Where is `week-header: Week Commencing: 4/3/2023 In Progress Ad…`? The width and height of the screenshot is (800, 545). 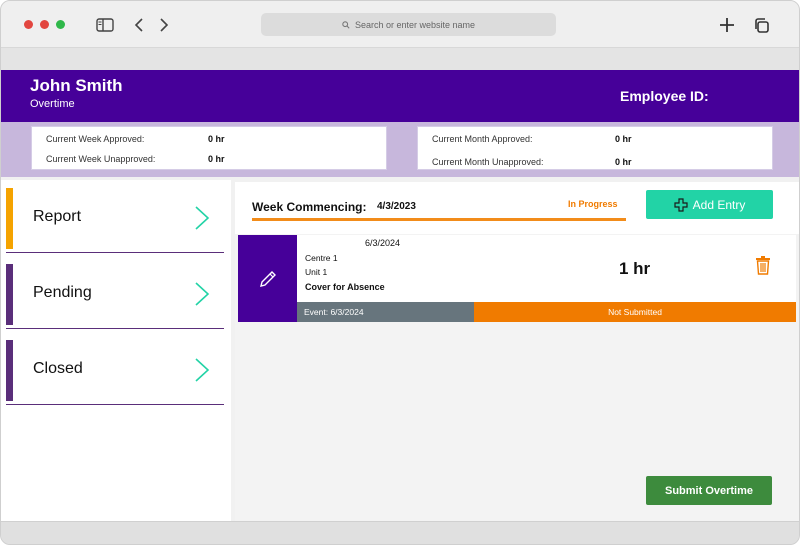 week-header: Week Commencing: 4/3/2023 In Progress Ad… is located at coordinates (517, 208).